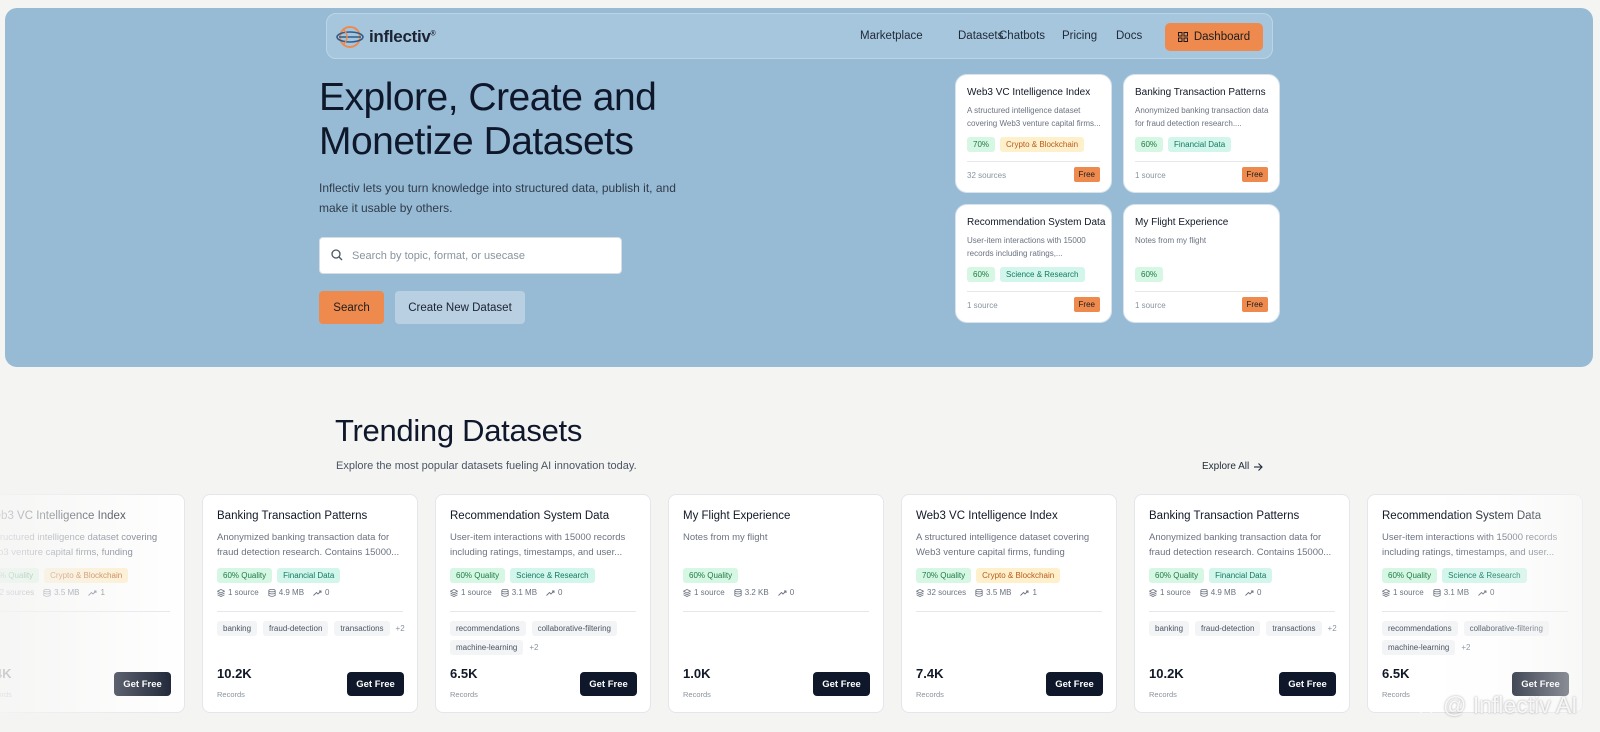  I want to click on card-title: My Flight Experience, so click(737, 516).